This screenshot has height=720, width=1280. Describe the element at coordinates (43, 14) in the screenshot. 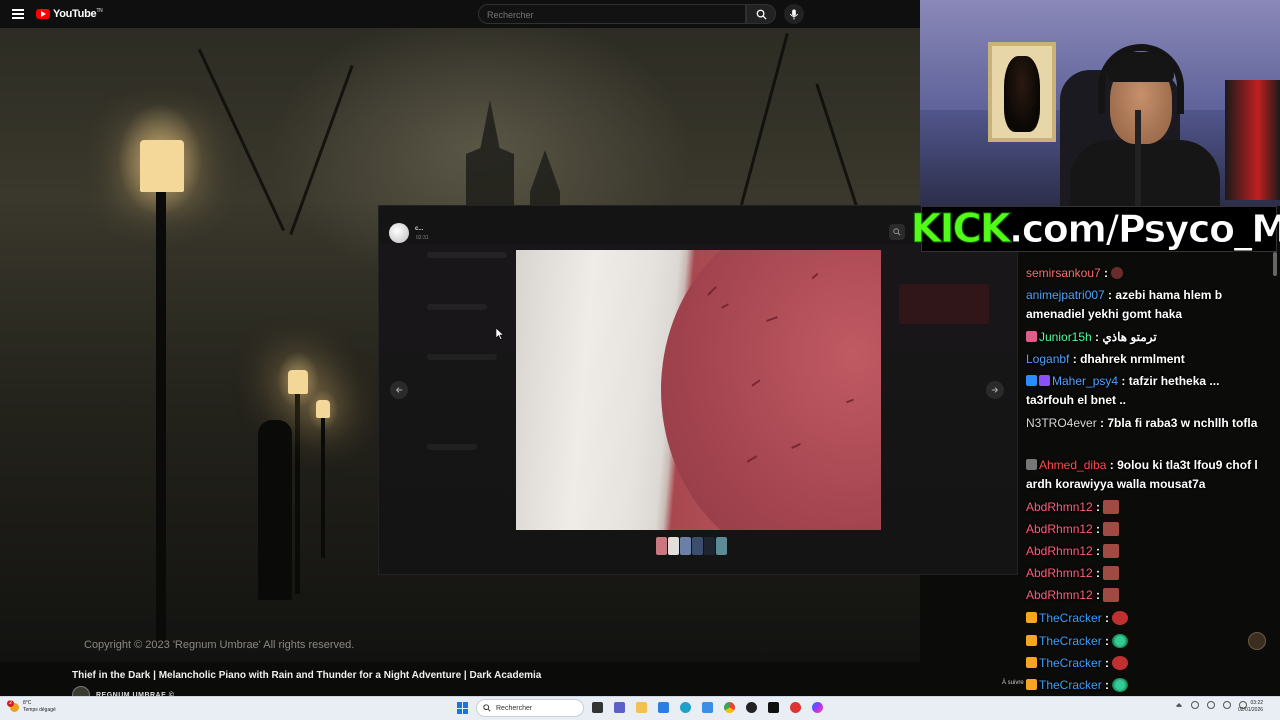

I see `youtube-logo-icon` at that location.